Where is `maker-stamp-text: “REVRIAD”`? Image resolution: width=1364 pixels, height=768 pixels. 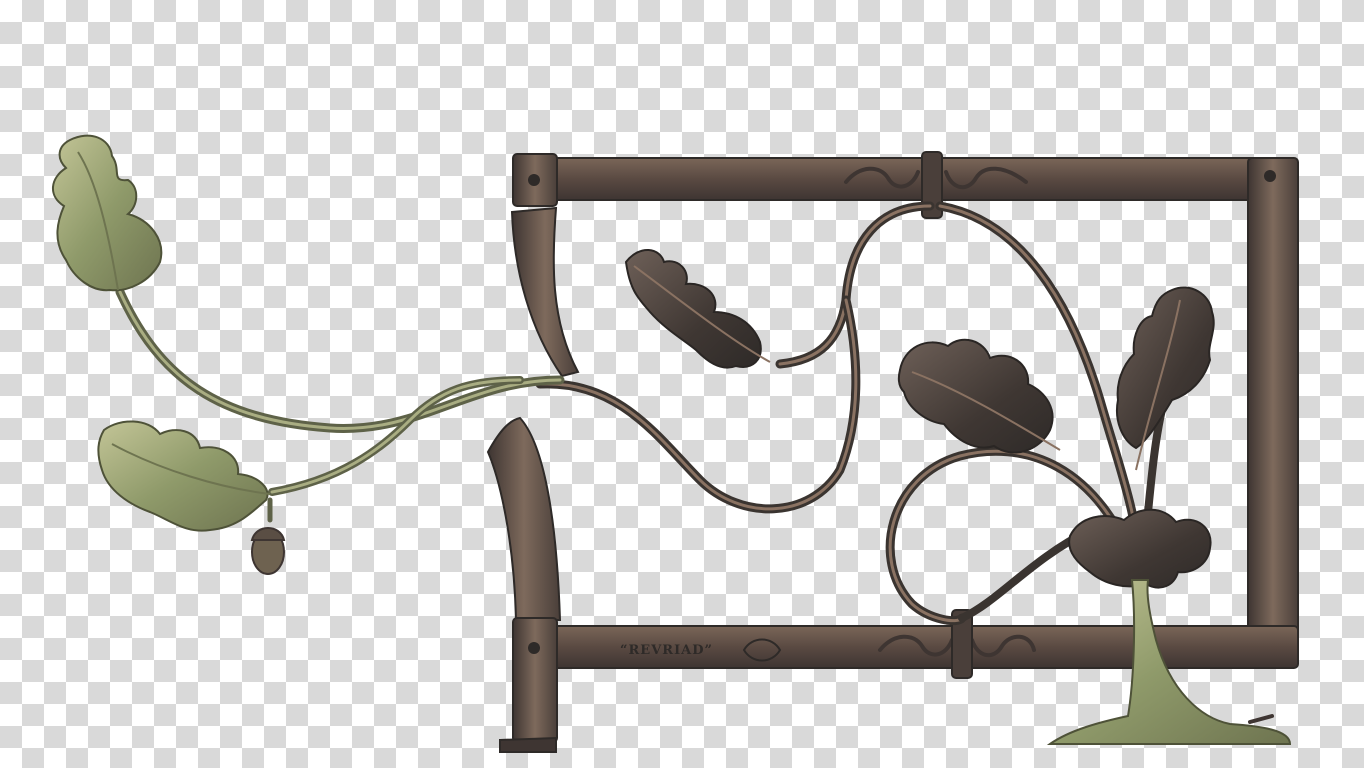 maker-stamp-text: “REVRIAD” is located at coordinates (666, 650).